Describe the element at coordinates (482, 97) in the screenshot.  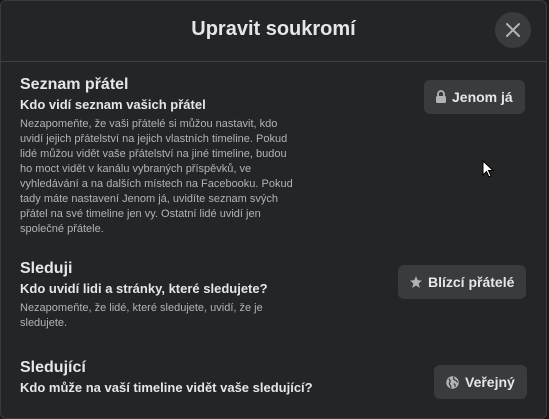
I see `audience-label: Jenom já` at that location.